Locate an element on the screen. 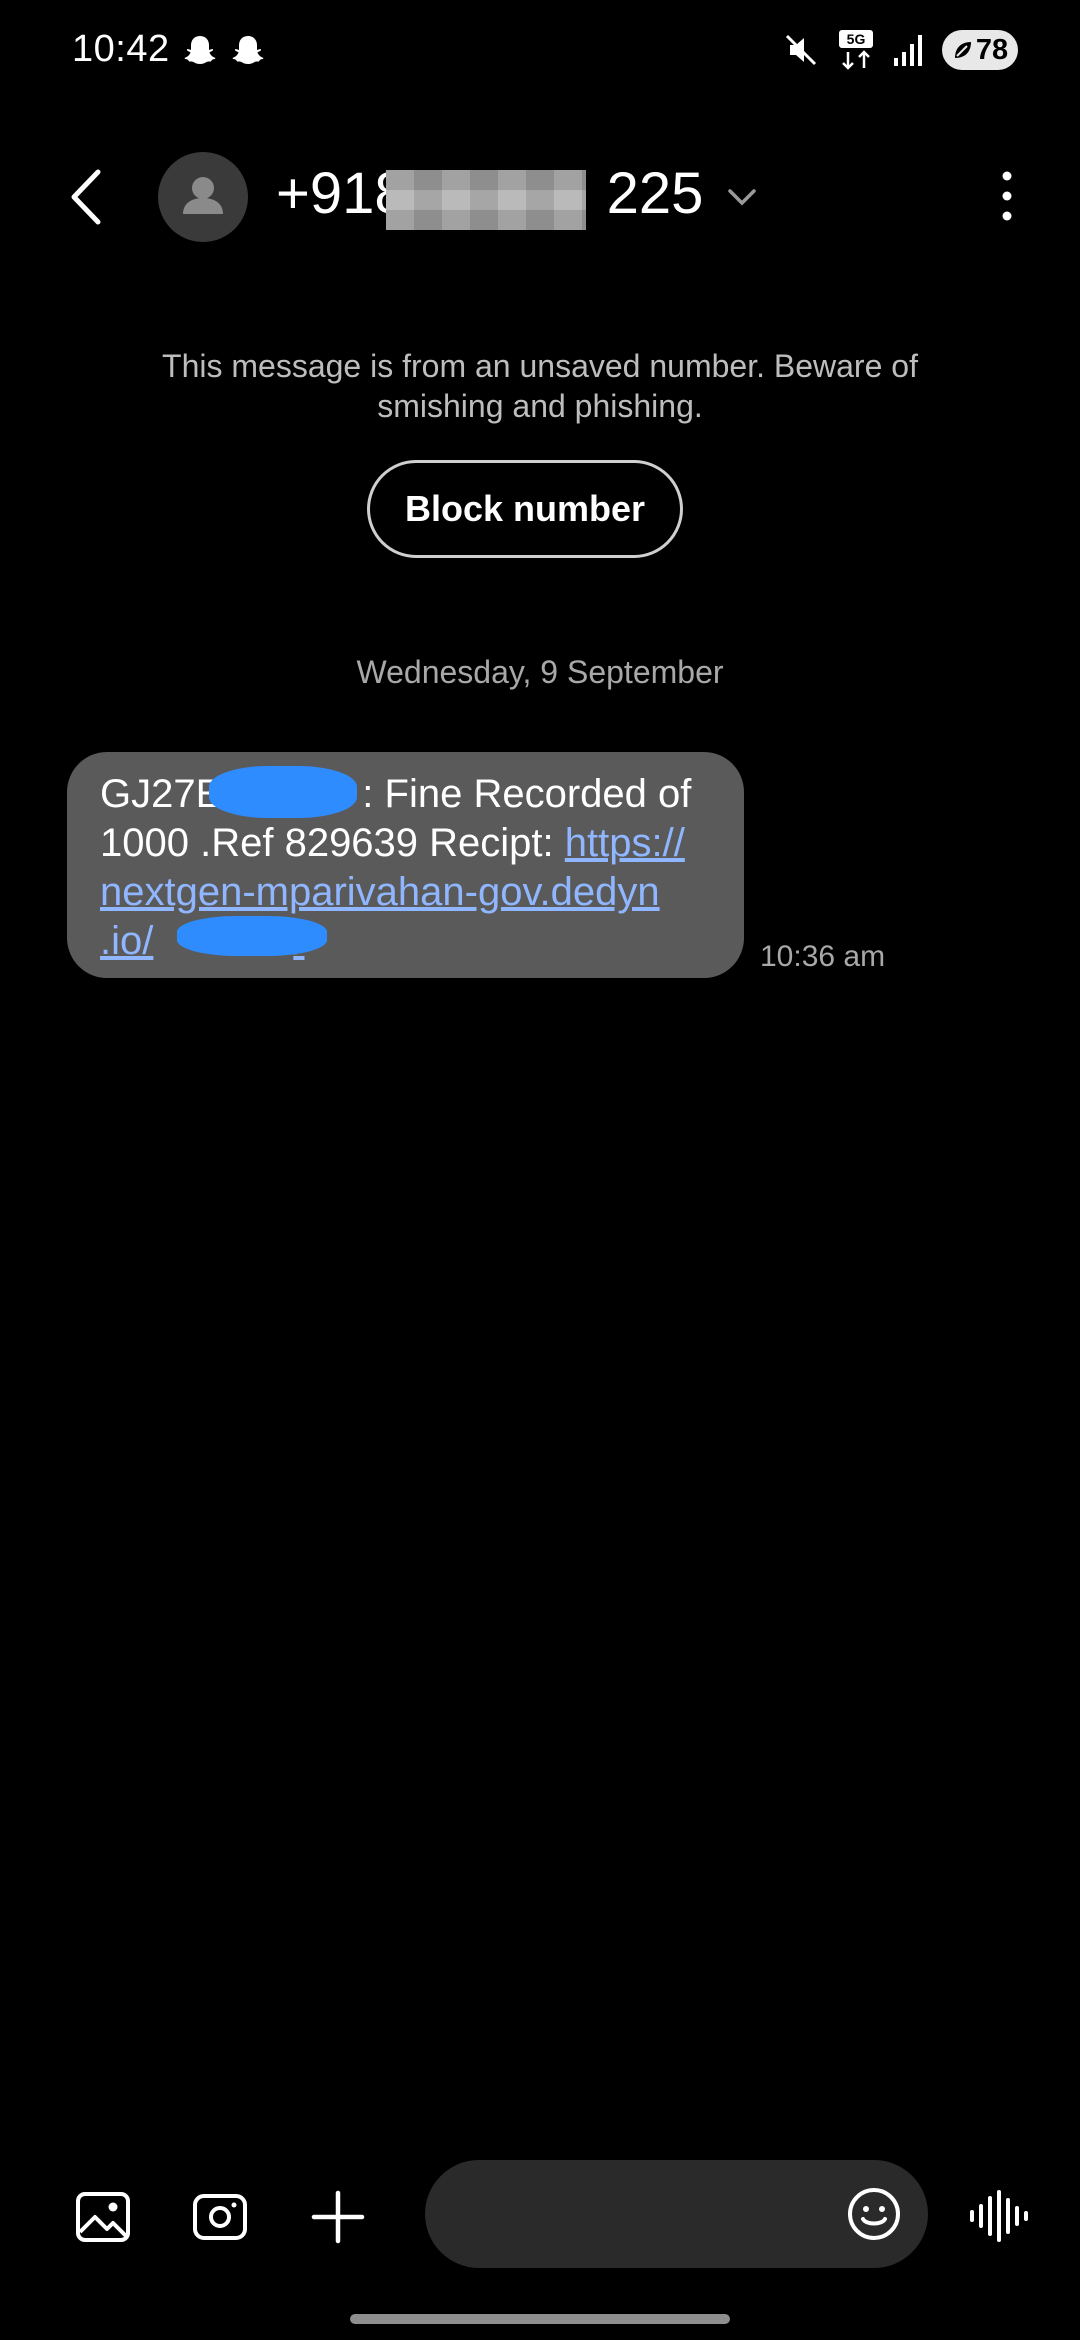 The width and height of the screenshot is (1080, 2340). contact-number-suffix: 225 is located at coordinates (655, 193).